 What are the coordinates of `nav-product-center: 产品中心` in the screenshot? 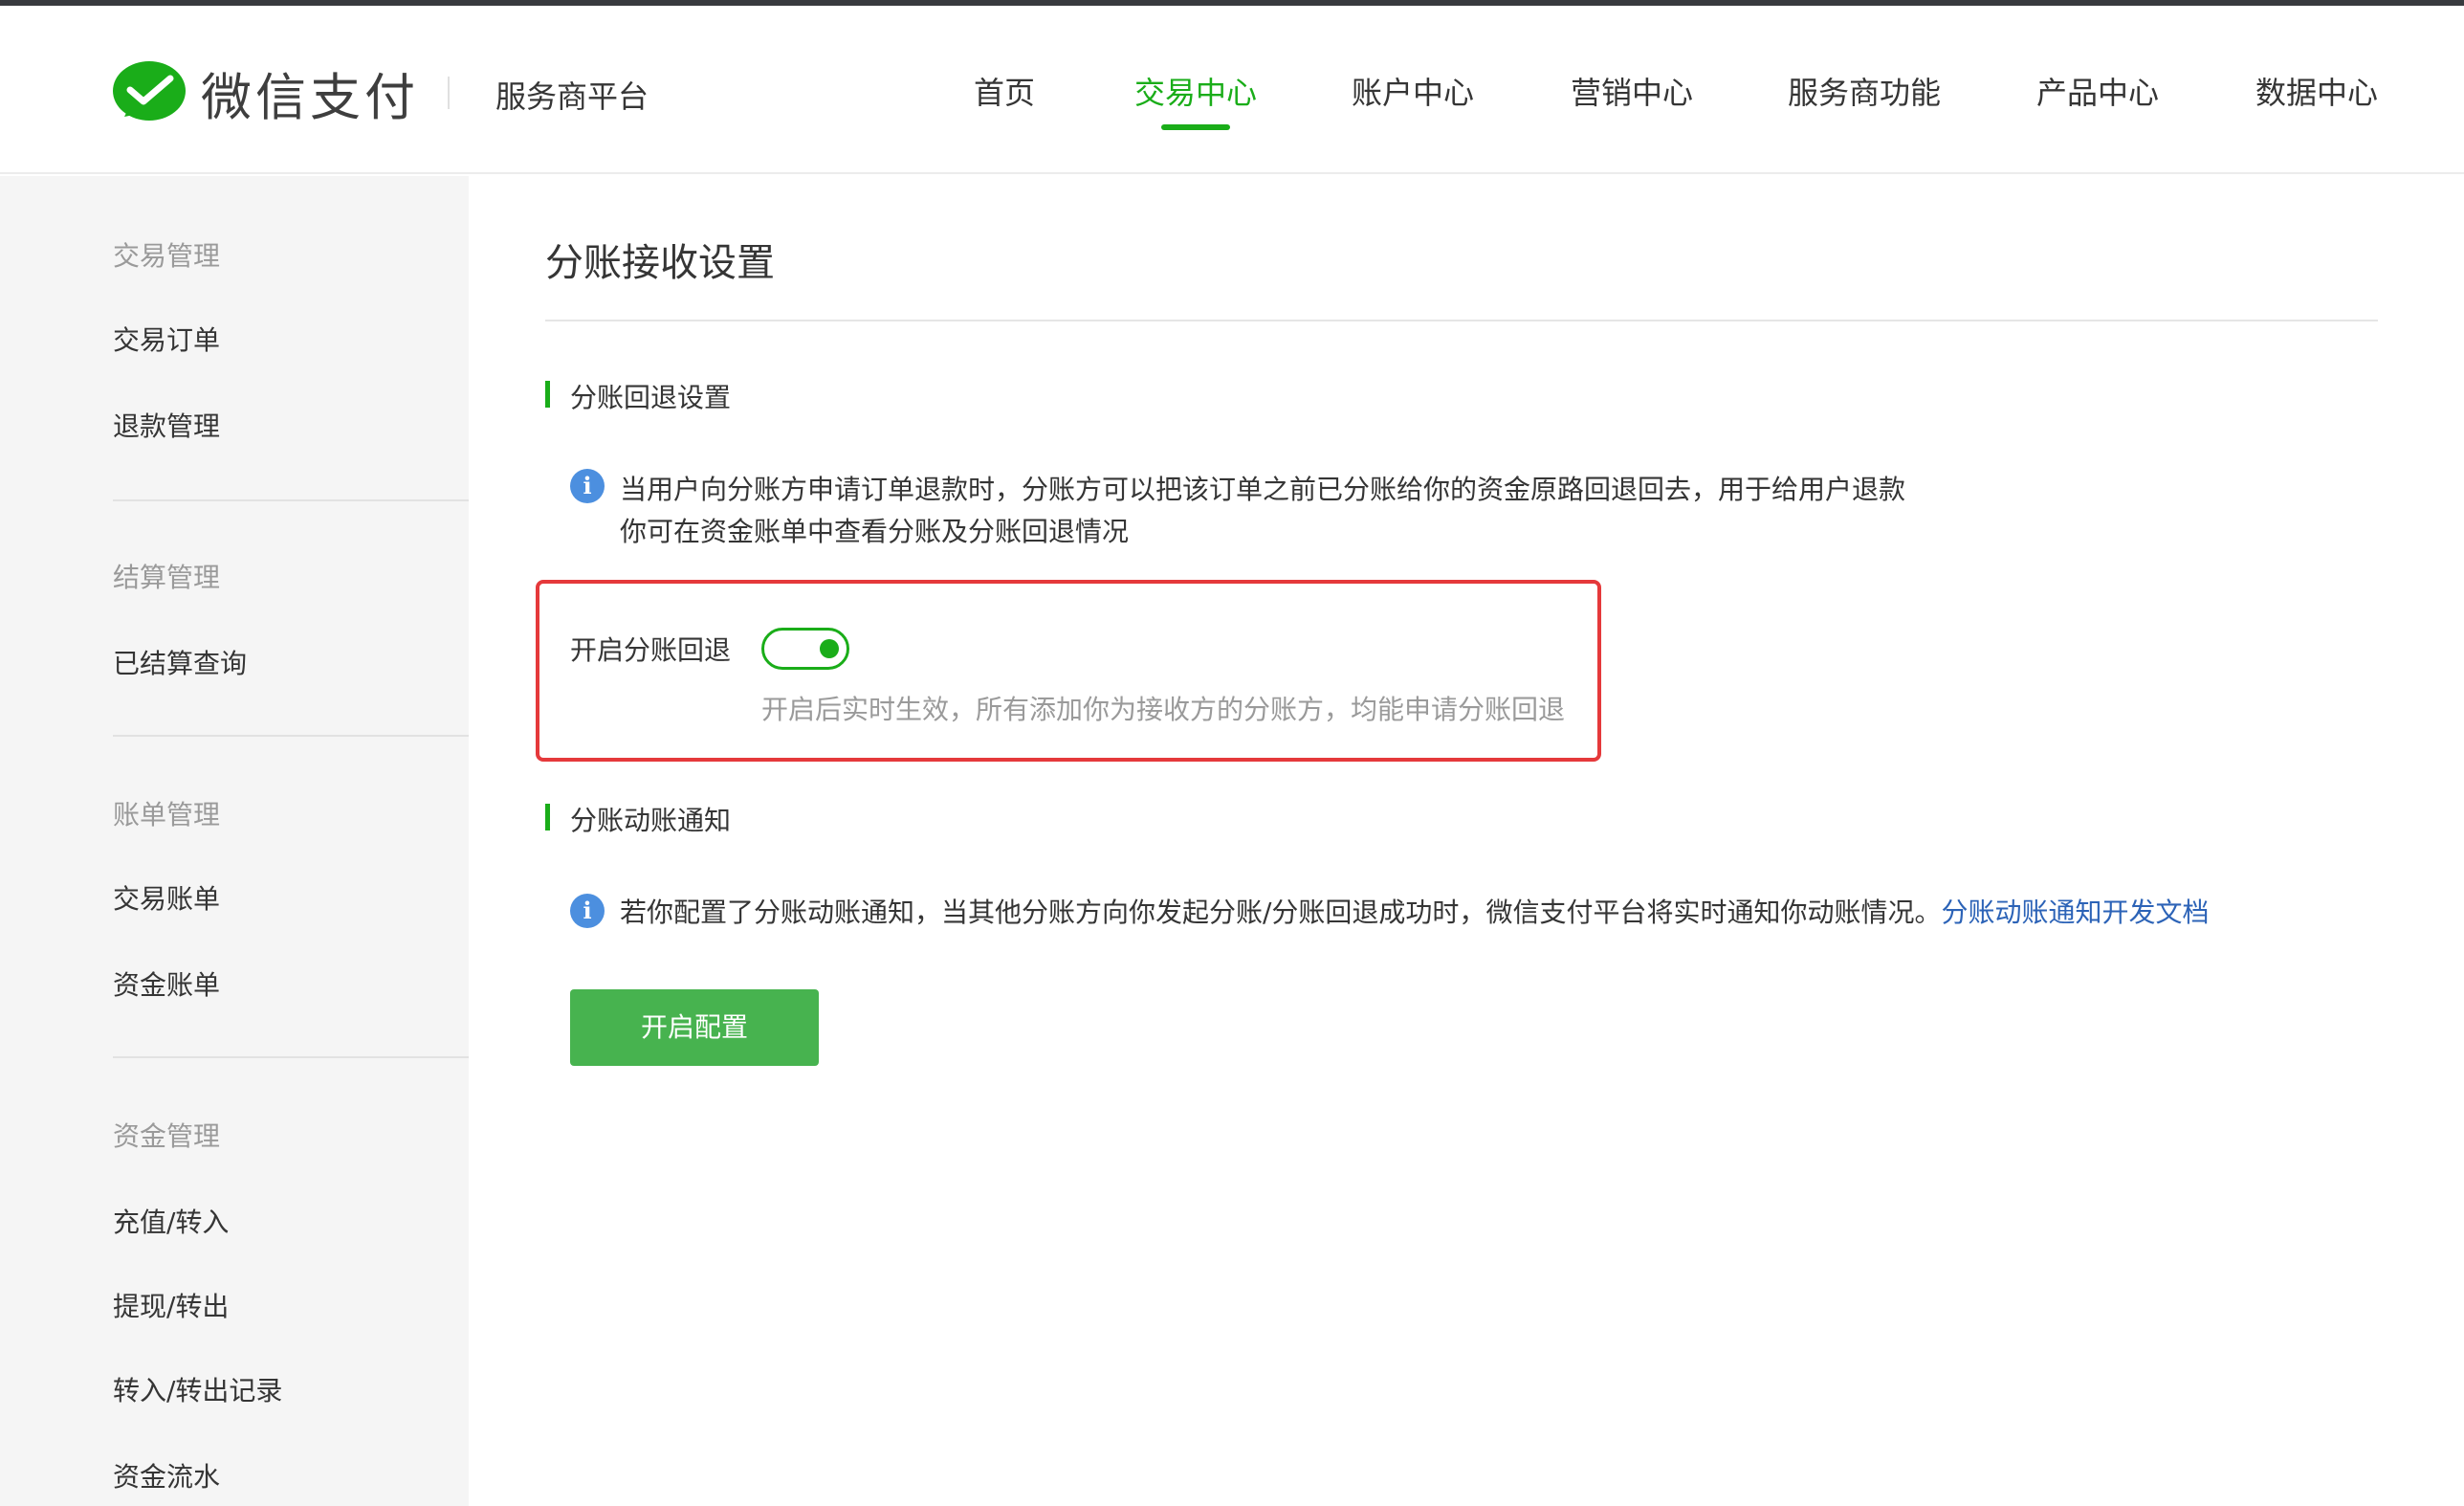 It's located at (2097, 91).